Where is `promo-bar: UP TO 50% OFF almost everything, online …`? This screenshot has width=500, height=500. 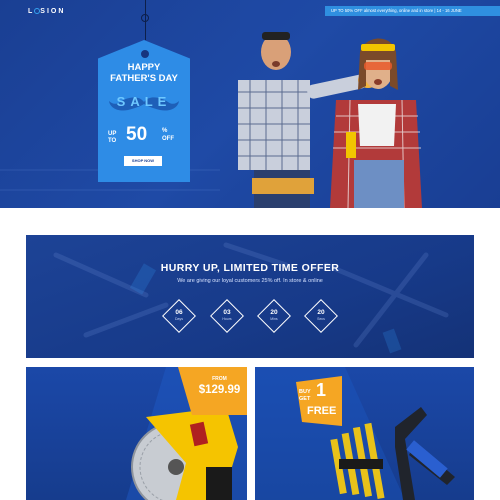 promo-bar: UP TO 50% OFF almost everything, online … is located at coordinates (412, 11).